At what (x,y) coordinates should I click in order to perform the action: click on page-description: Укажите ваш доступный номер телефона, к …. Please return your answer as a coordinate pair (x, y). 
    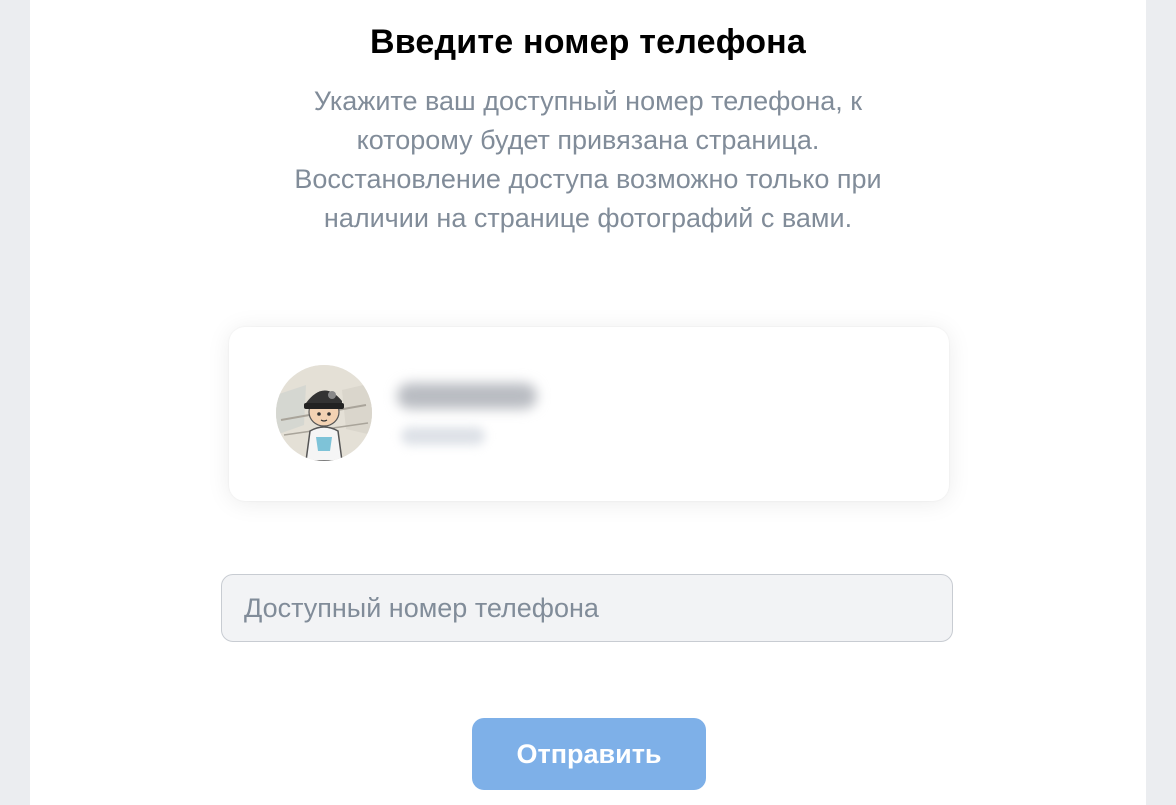
    Looking at the image, I should click on (588, 159).